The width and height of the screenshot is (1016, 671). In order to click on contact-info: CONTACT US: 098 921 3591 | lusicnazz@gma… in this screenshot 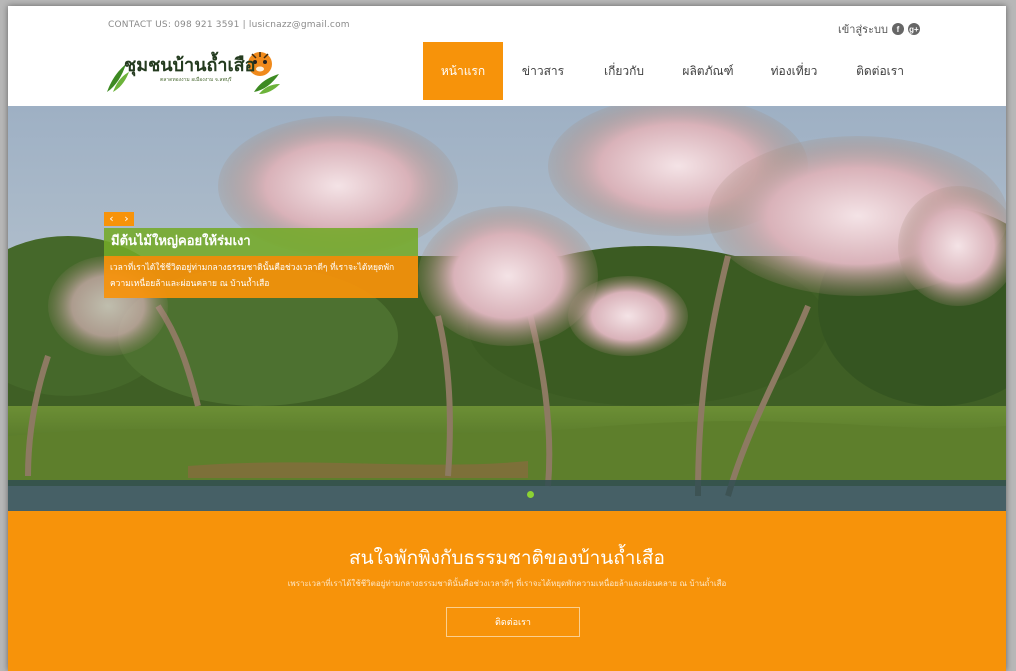, I will do `click(229, 25)`.